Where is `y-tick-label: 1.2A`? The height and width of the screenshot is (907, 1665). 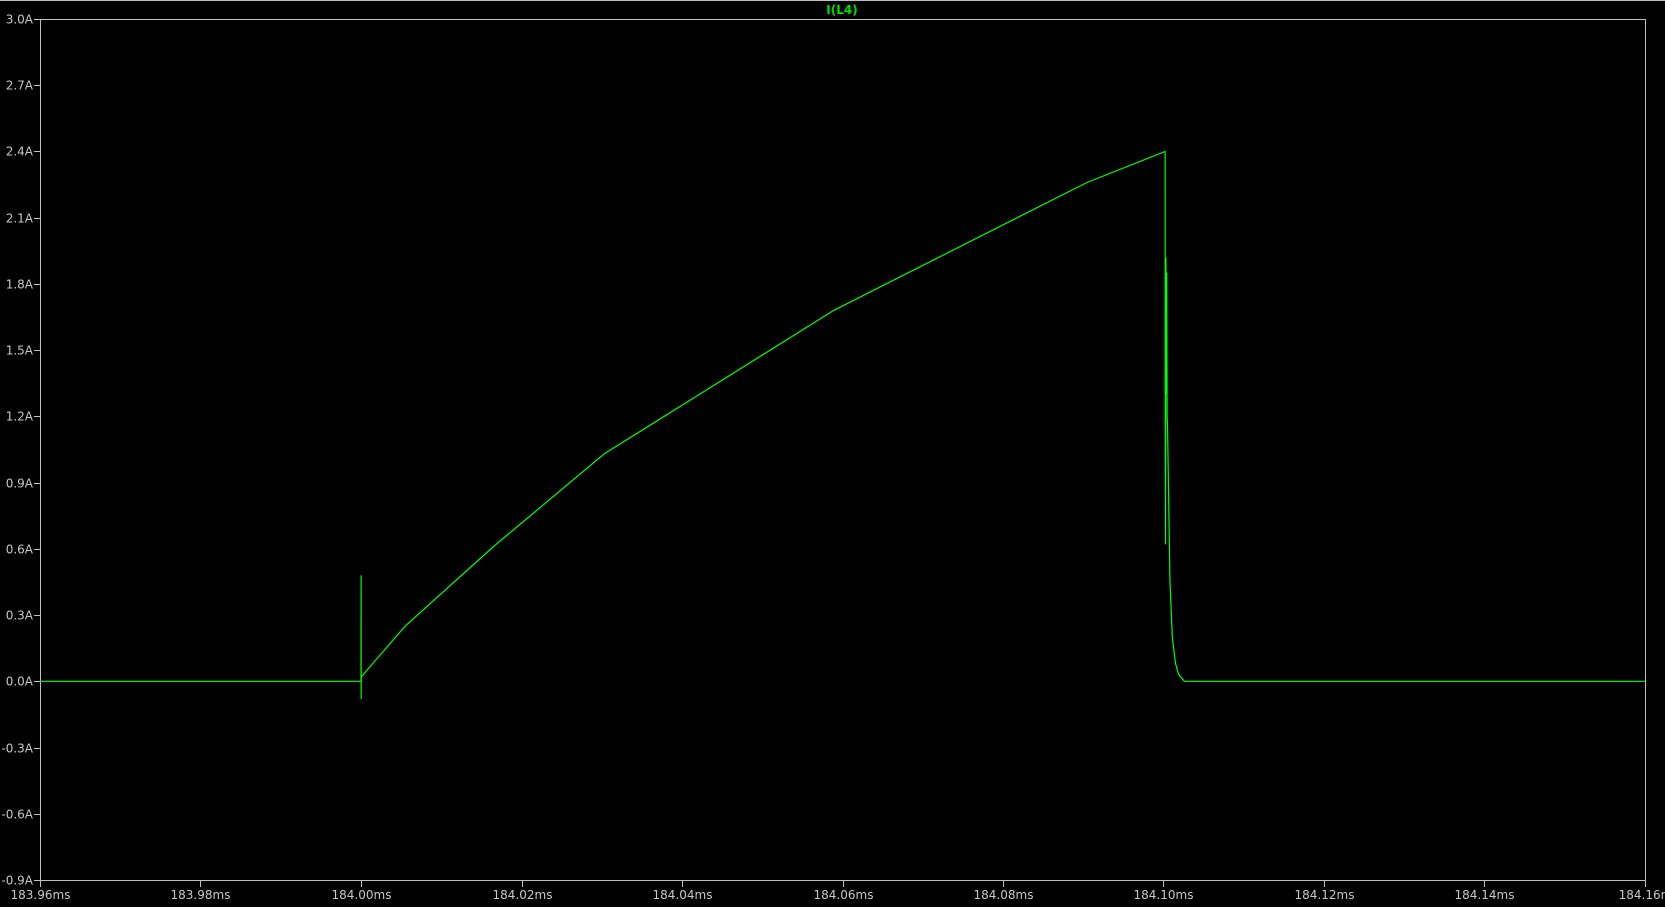
y-tick-label: 1.2A is located at coordinates (20, 417).